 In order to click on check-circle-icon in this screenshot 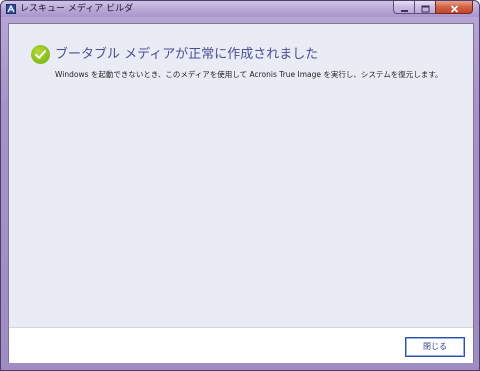, I will do `click(40, 54)`.